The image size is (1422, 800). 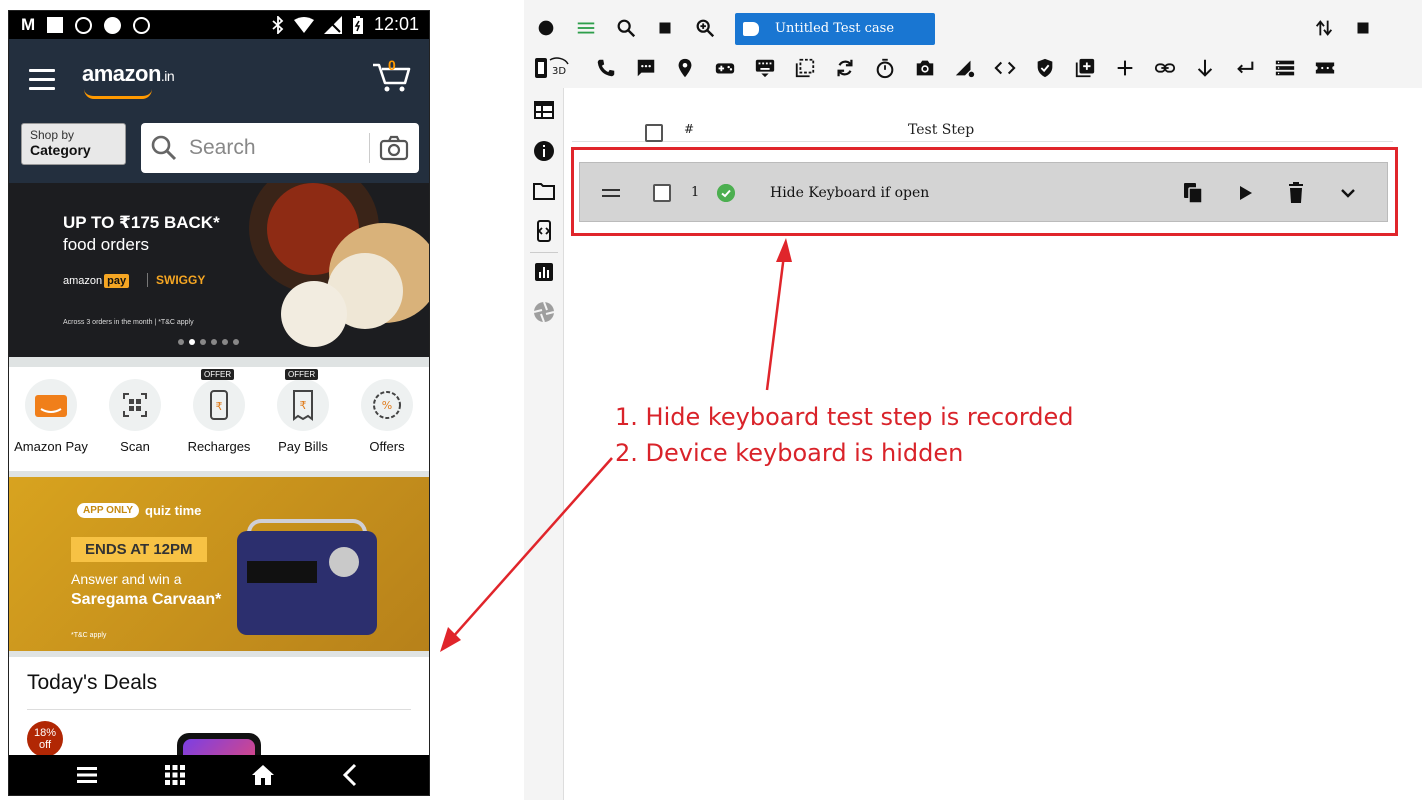 I want to click on select-region-icon, so click(x=805, y=68).